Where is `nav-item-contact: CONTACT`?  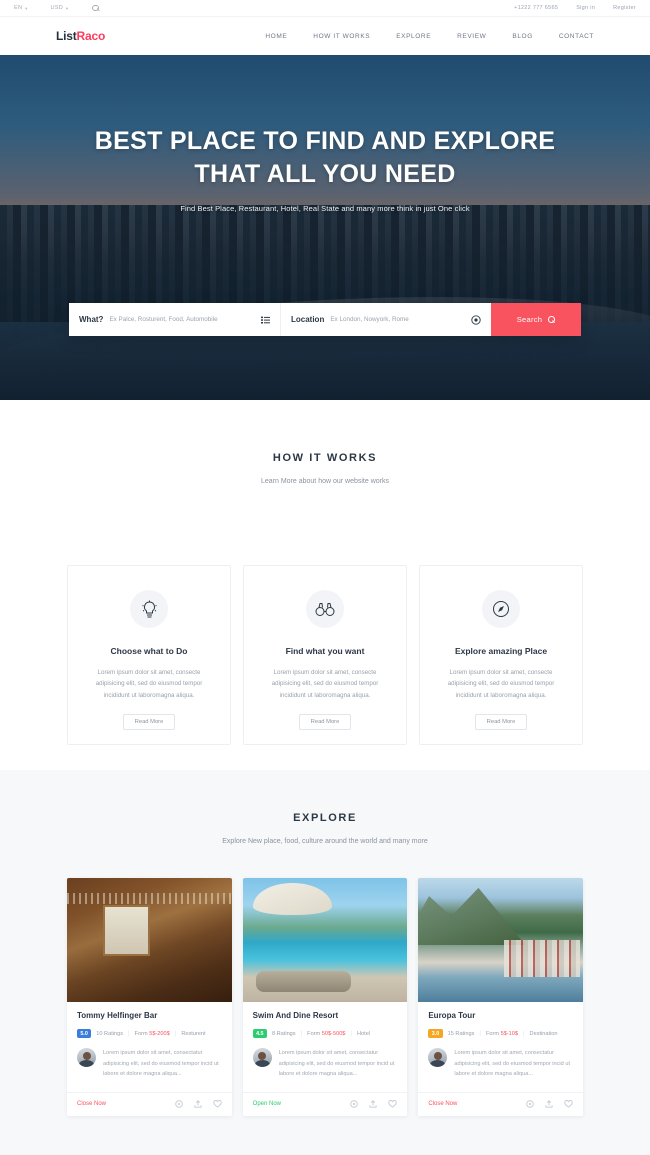
nav-item-contact: CONTACT is located at coordinates (576, 36).